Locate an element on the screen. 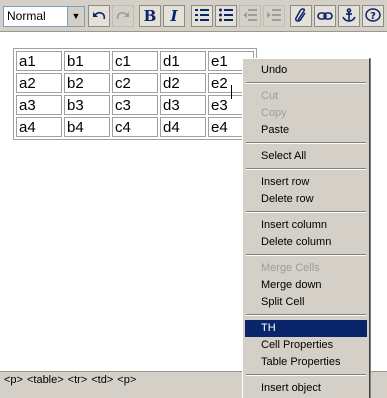 Image resolution: width=387 pixels, height=398 pixels. help-icon: ? is located at coordinates (373, 16).